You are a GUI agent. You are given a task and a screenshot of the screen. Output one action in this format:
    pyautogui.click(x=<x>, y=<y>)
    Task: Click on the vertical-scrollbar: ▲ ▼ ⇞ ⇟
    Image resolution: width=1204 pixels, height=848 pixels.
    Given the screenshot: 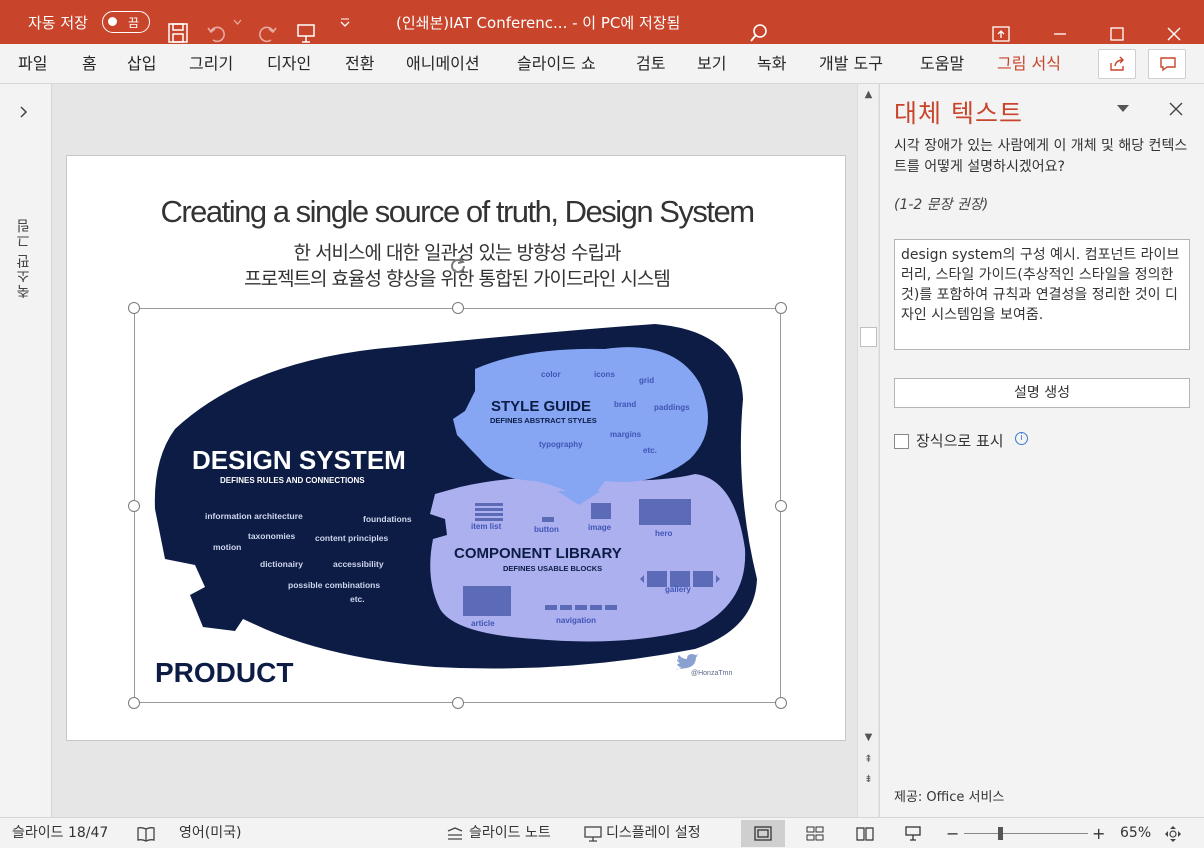 What is the action you would take?
    pyautogui.click(x=867, y=450)
    